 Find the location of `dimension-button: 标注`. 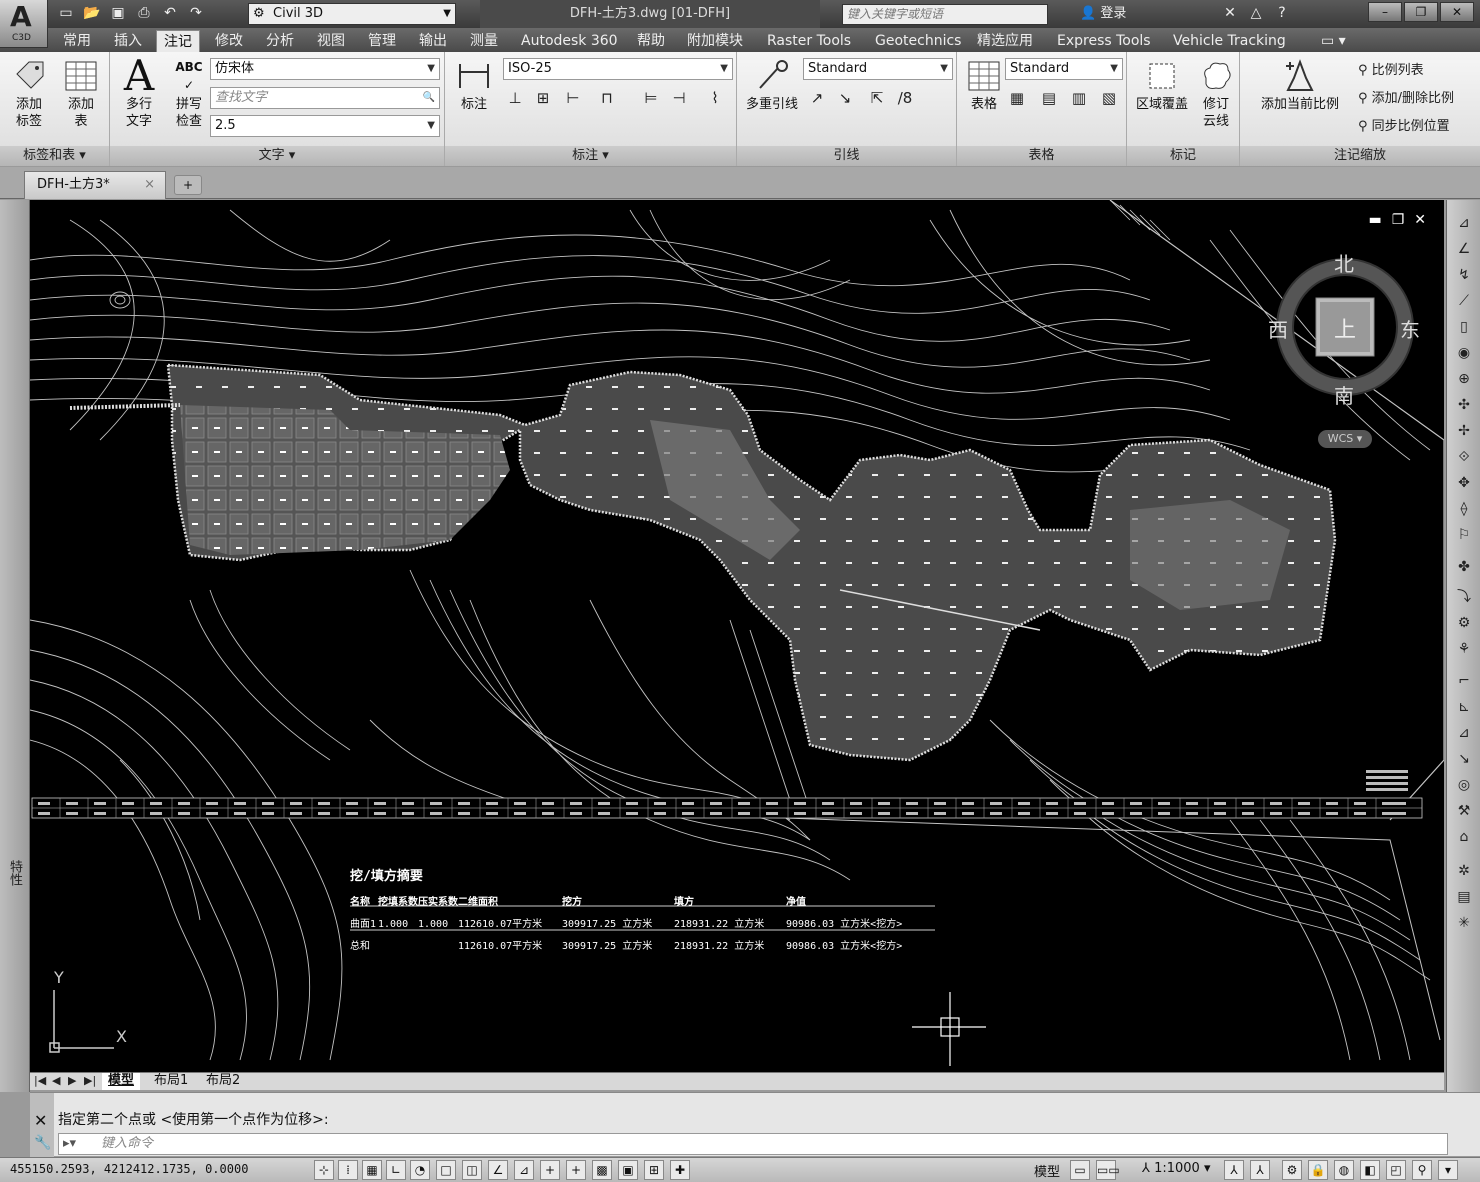

dimension-button: 标注 is located at coordinates (474, 85).